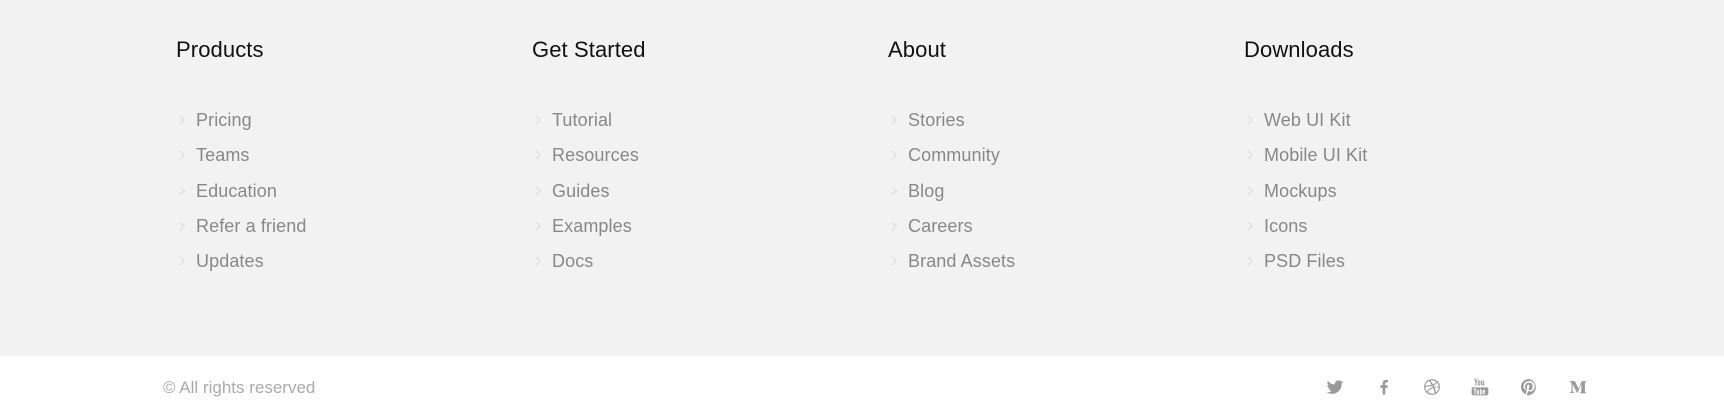 The height and width of the screenshot is (416, 1724). Describe the element at coordinates (239, 387) in the screenshot. I see `copyright-text: © All rights reserved` at that location.